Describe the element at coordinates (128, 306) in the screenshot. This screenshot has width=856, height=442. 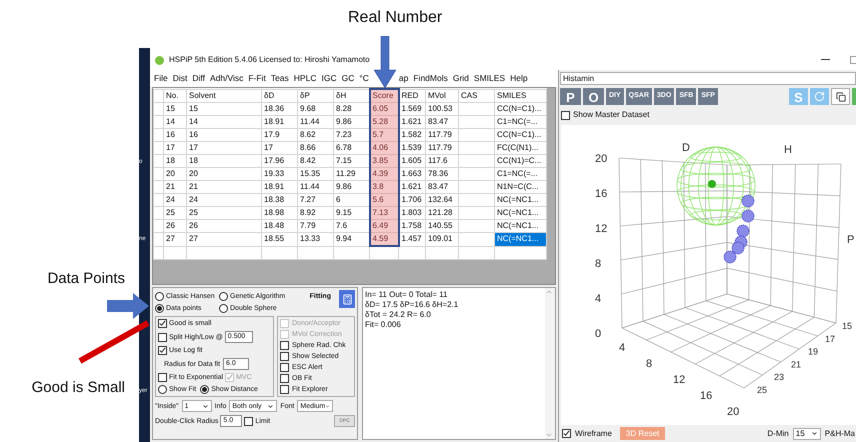
I see `annotation-arrow` at that location.